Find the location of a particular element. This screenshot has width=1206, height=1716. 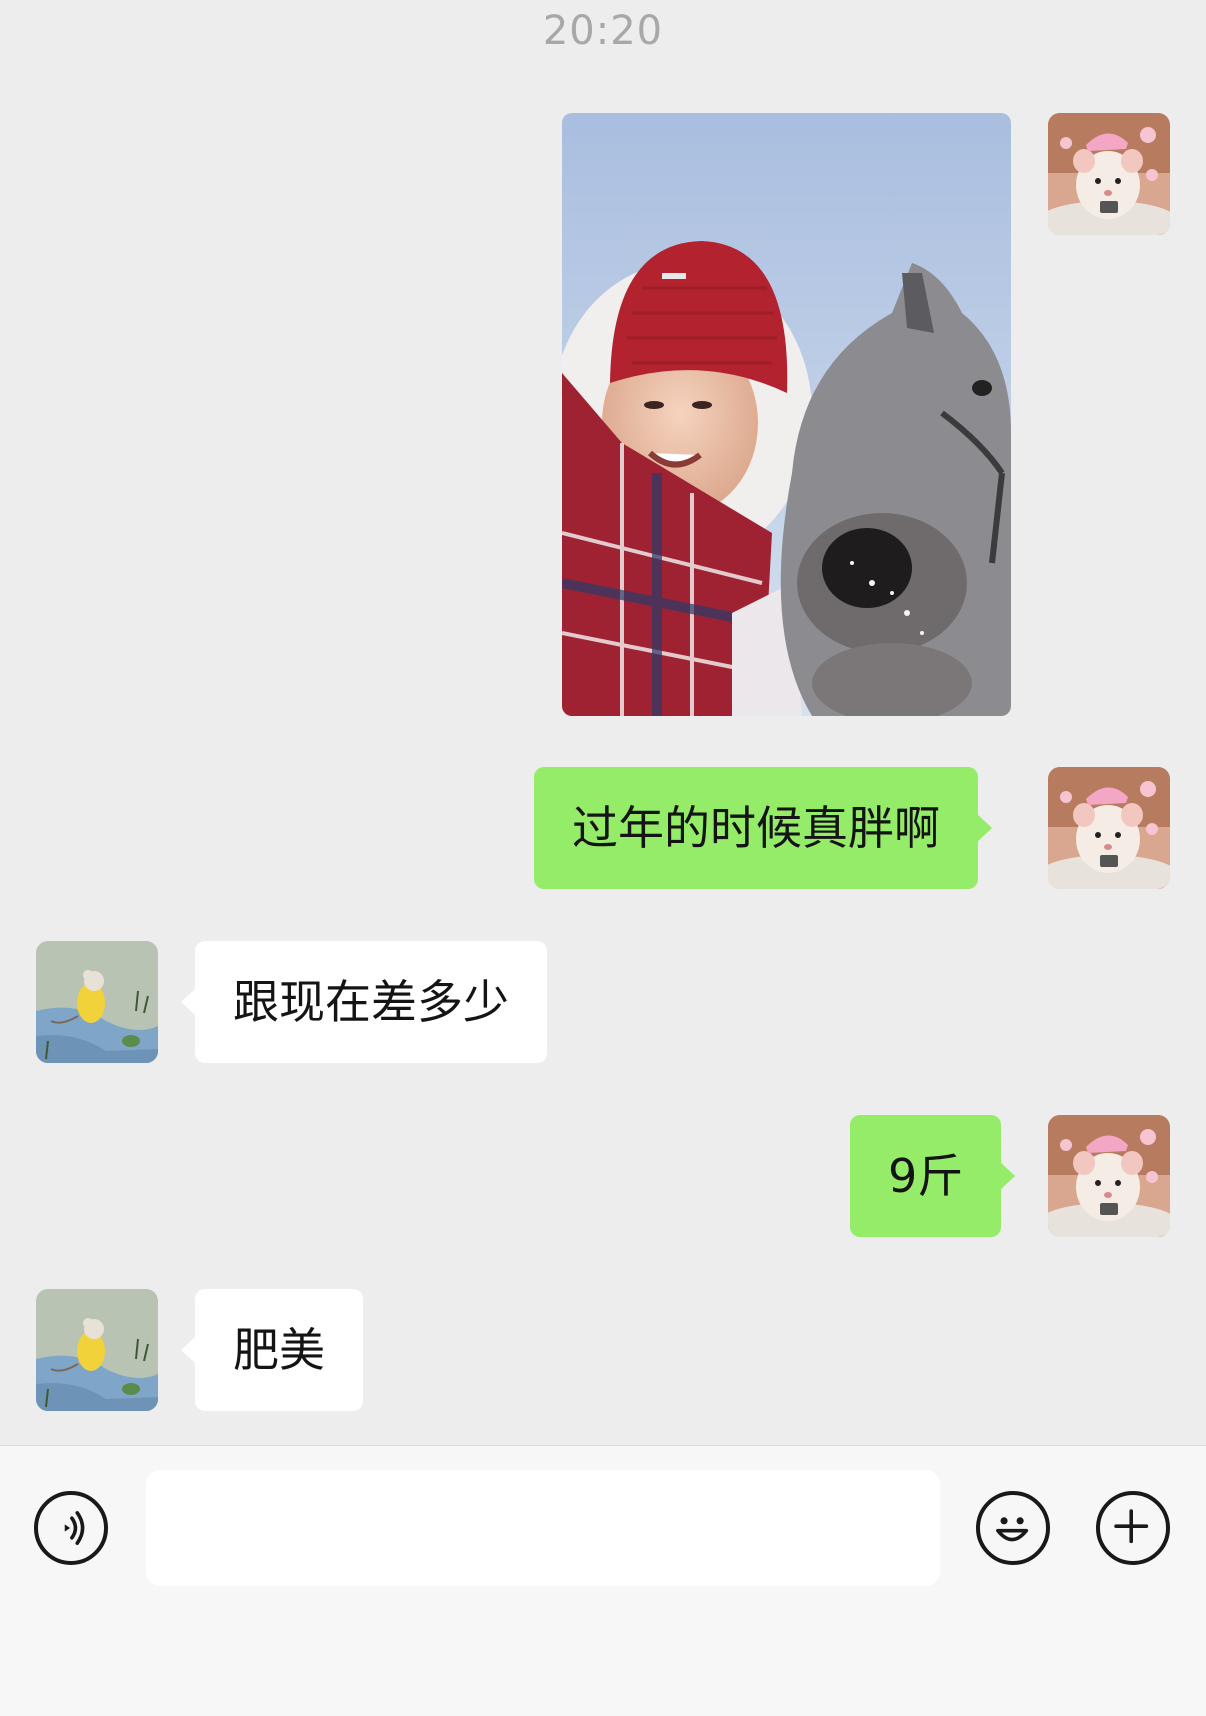

plus-icon is located at coordinates (1131, 1526).